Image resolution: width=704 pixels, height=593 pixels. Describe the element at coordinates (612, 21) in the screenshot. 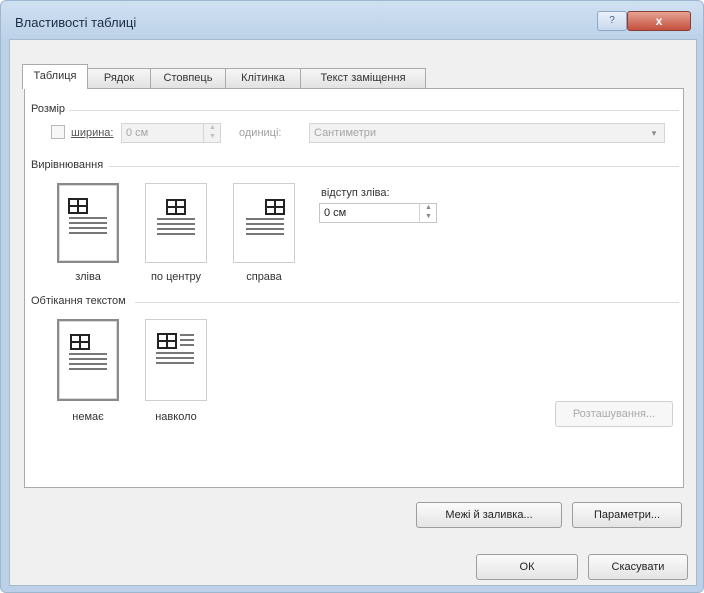

I see `help-button: ?` at that location.